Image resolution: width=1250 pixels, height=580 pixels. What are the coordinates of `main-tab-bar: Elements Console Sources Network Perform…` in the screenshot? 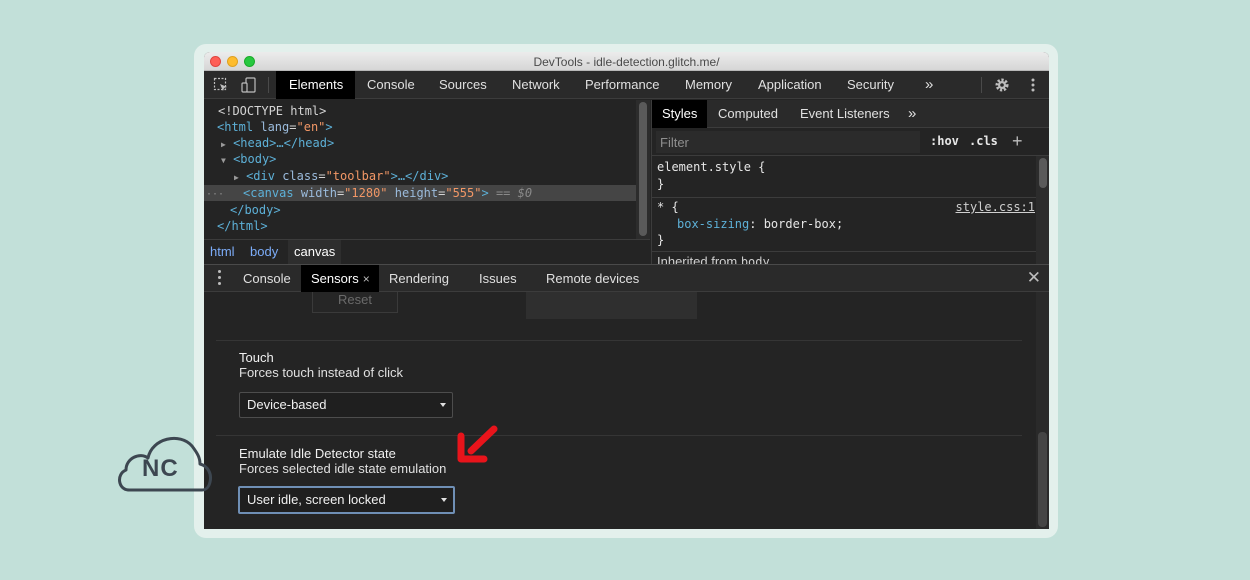 It's located at (626, 85).